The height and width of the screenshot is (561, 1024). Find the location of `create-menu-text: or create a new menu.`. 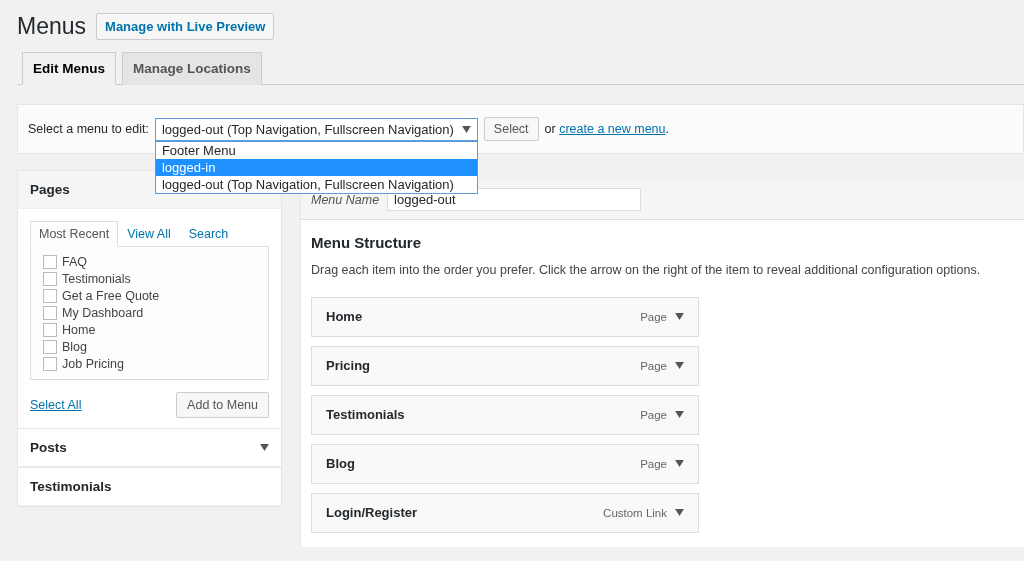

create-menu-text: or create a new menu. is located at coordinates (606, 129).